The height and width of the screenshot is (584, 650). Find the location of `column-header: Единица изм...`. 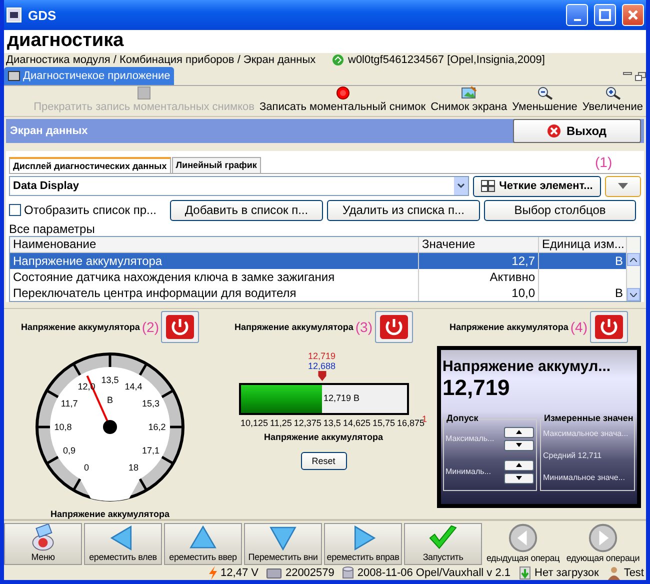

column-header: Единица изм... is located at coordinates (583, 245).